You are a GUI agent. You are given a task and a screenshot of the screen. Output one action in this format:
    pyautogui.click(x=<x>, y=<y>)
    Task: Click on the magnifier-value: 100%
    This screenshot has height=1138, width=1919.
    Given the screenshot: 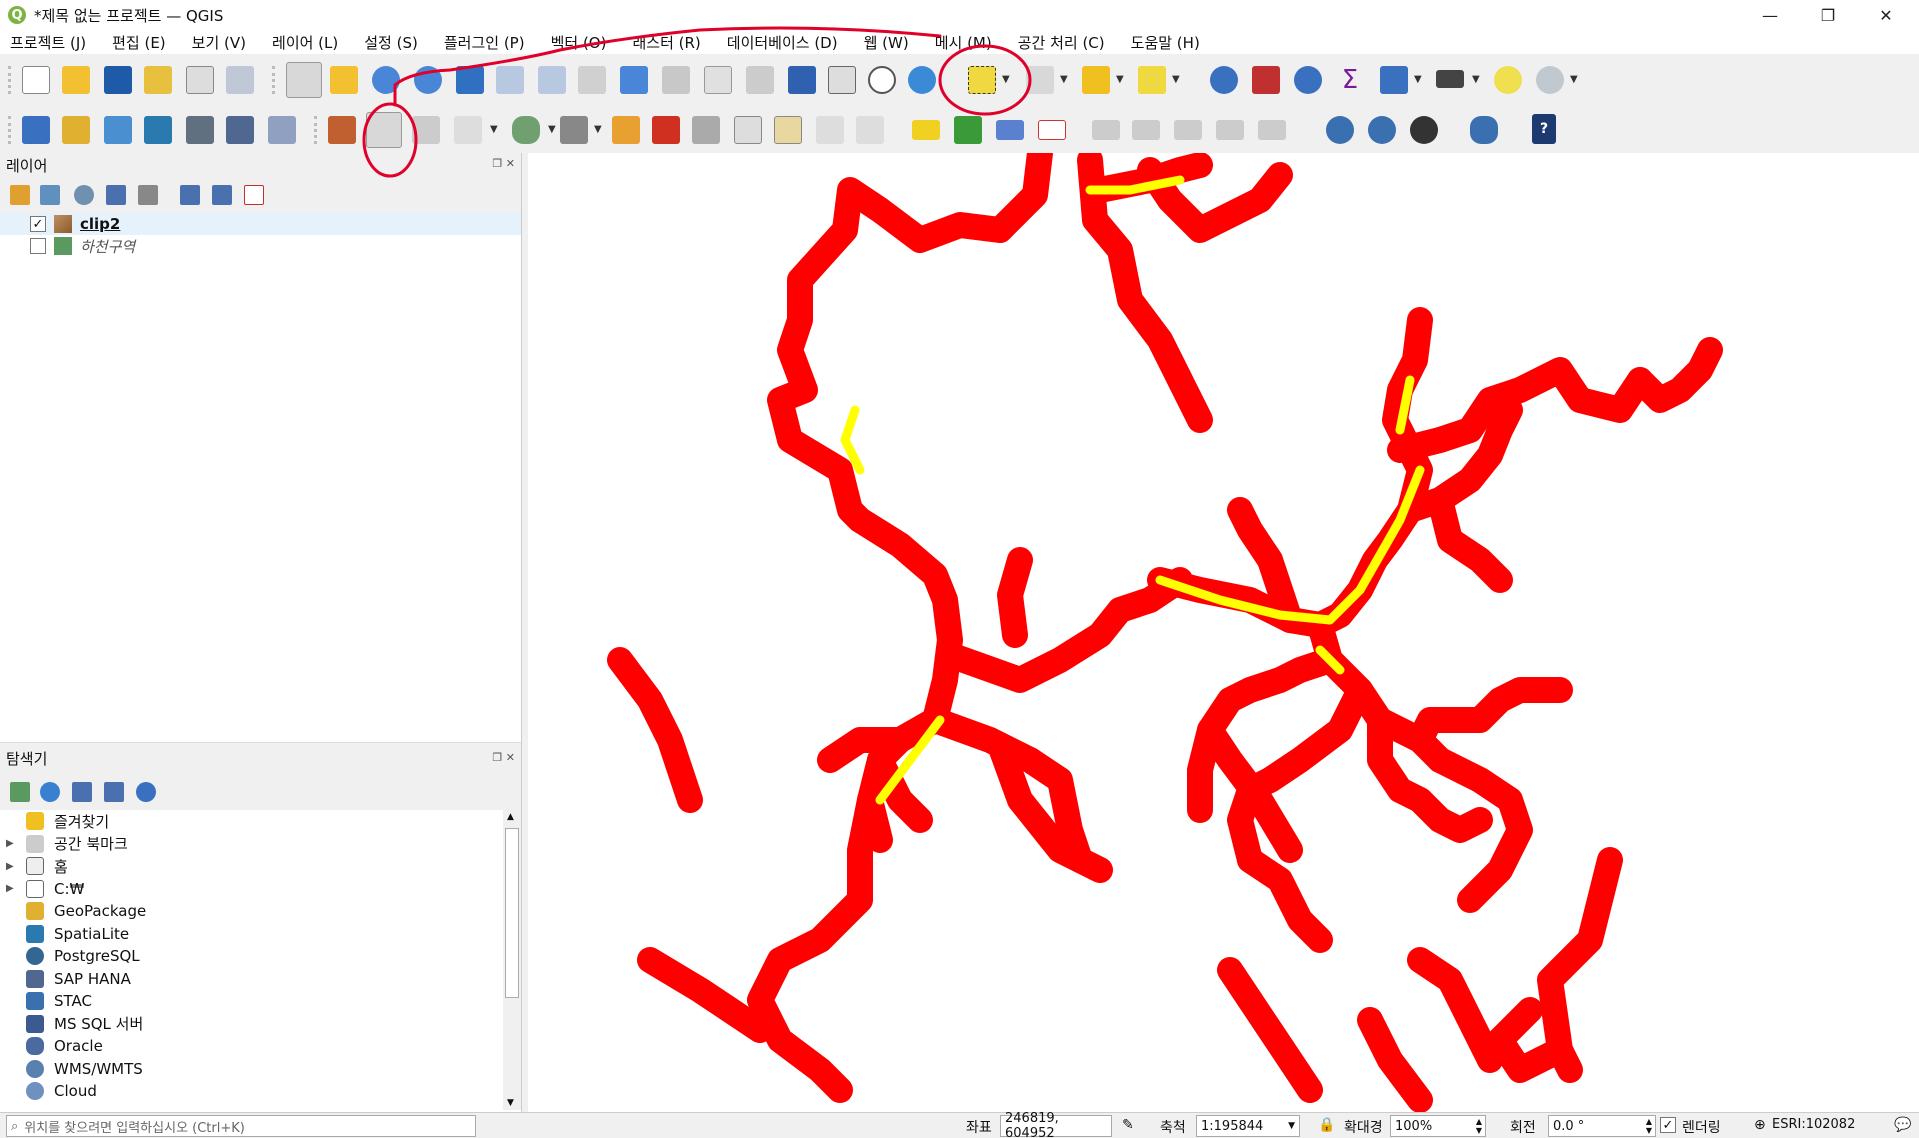 What is the action you would take?
    pyautogui.click(x=1414, y=1126)
    